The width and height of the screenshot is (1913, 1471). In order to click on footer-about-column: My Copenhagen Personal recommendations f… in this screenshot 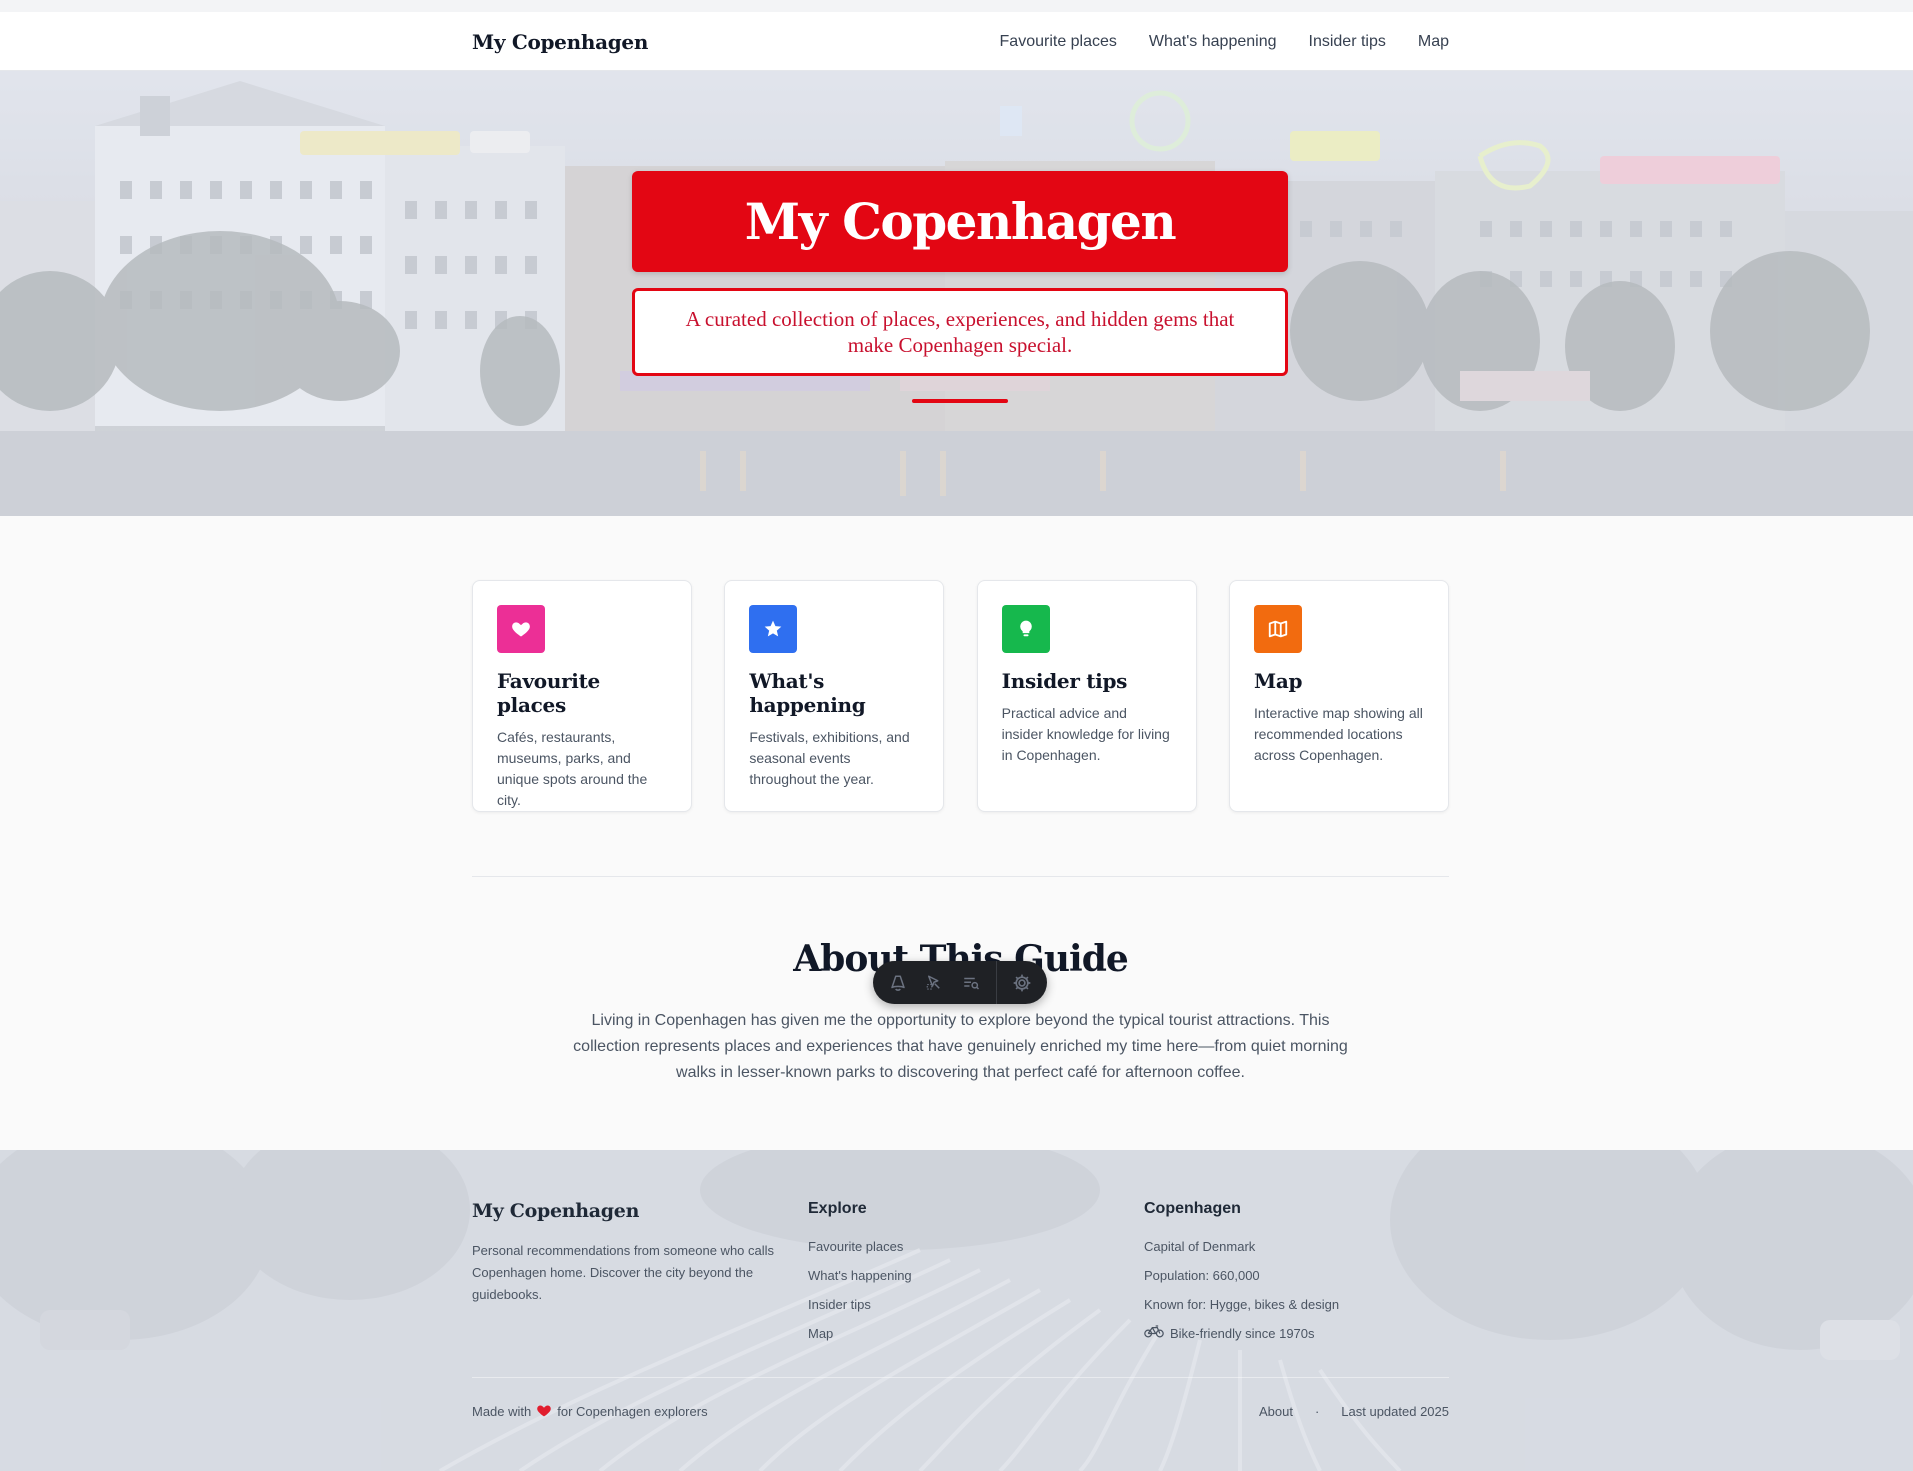, I will do `click(627, 1253)`.